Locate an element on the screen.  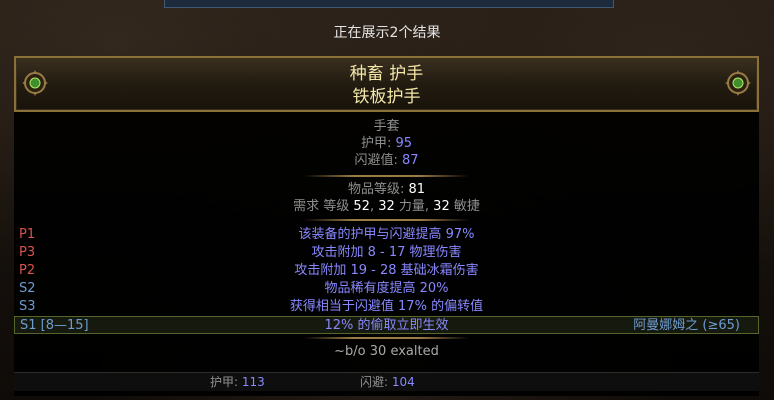
evasion-stat: 闪避: 104 is located at coordinates (387, 382).